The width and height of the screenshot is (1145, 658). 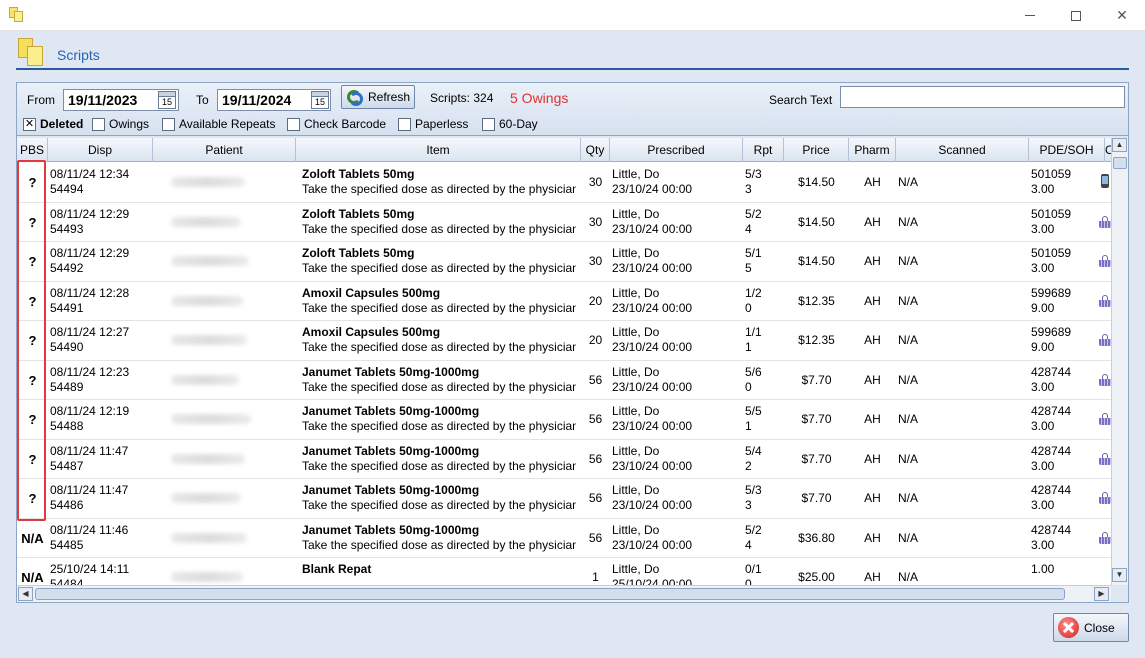 What do you see at coordinates (1043, 307) in the screenshot?
I see `stock-on-hand: 9.00` at bounding box center [1043, 307].